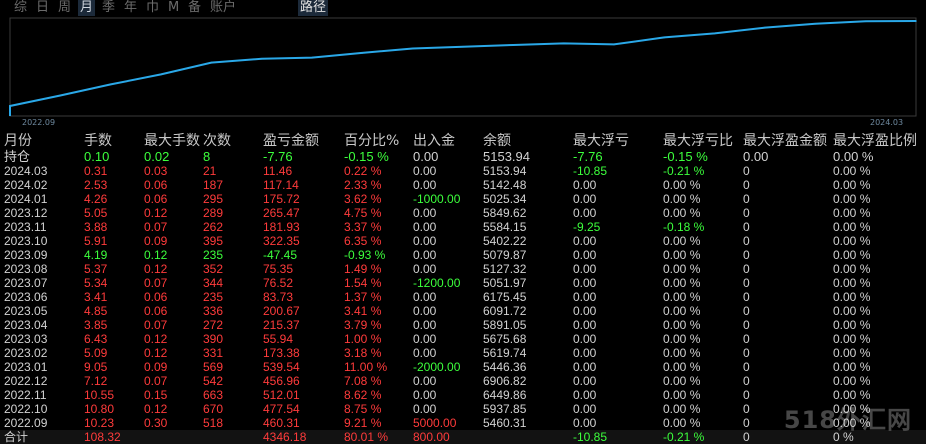  What do you see at coordinates (588, 156) in the screenshot?
I see `cell-max-float-loss: -7.76` at bounding box center [588, 156].